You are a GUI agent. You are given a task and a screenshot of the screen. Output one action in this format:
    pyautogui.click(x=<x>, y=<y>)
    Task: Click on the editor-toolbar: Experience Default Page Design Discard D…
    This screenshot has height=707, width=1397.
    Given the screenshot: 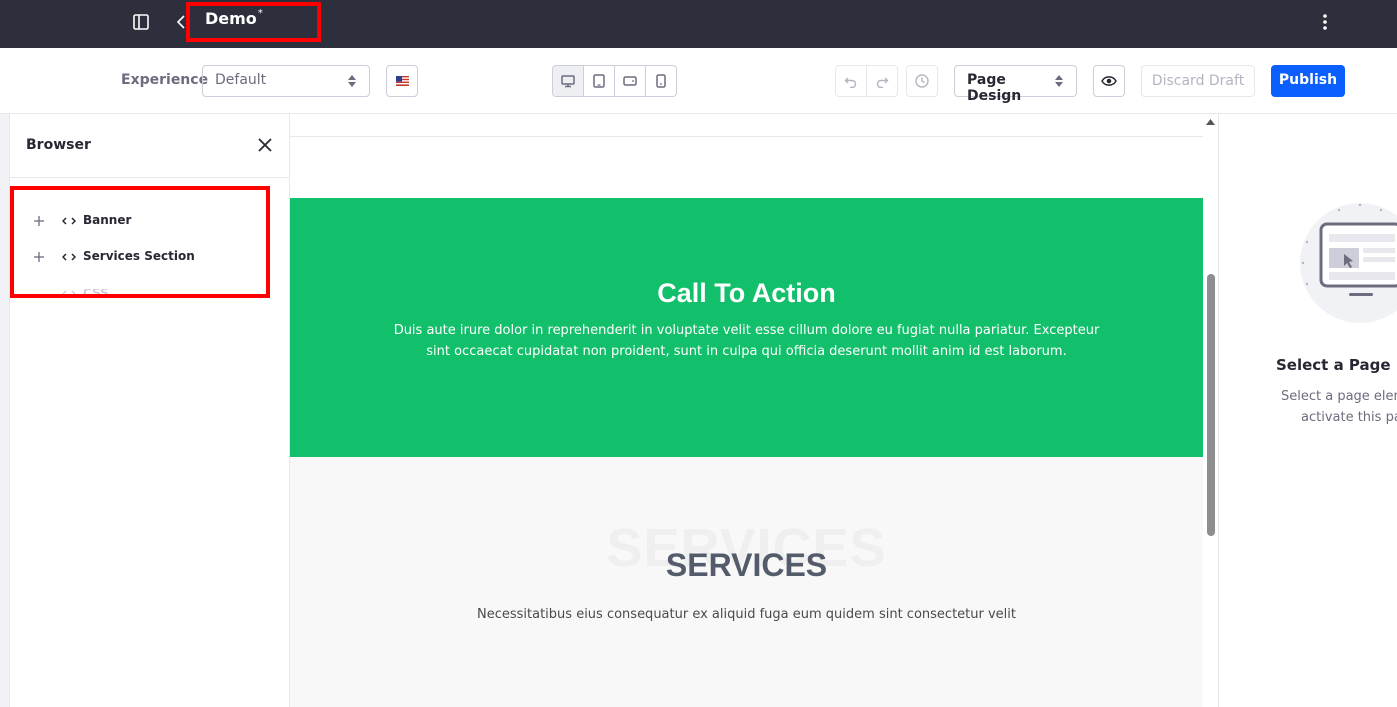 What is the action you would take?
    pyautogui.click(x=698, y=81)
    